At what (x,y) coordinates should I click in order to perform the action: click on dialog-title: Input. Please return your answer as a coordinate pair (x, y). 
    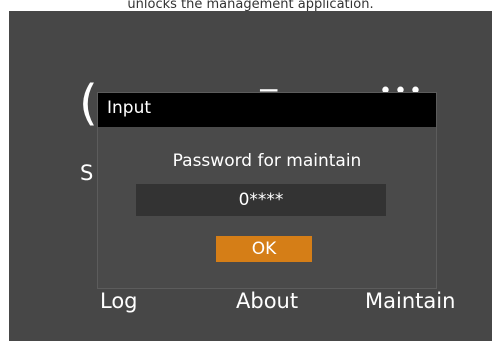
    Looking at the image, I should click on (129, 108).